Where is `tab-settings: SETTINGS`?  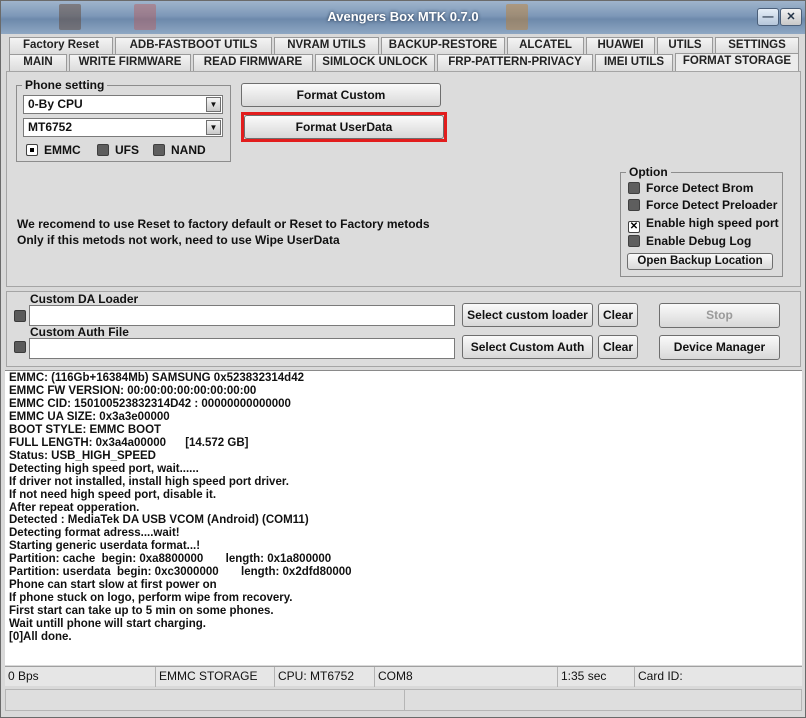 tab-settings: SETTINGS is located at coordinates (757, 45).